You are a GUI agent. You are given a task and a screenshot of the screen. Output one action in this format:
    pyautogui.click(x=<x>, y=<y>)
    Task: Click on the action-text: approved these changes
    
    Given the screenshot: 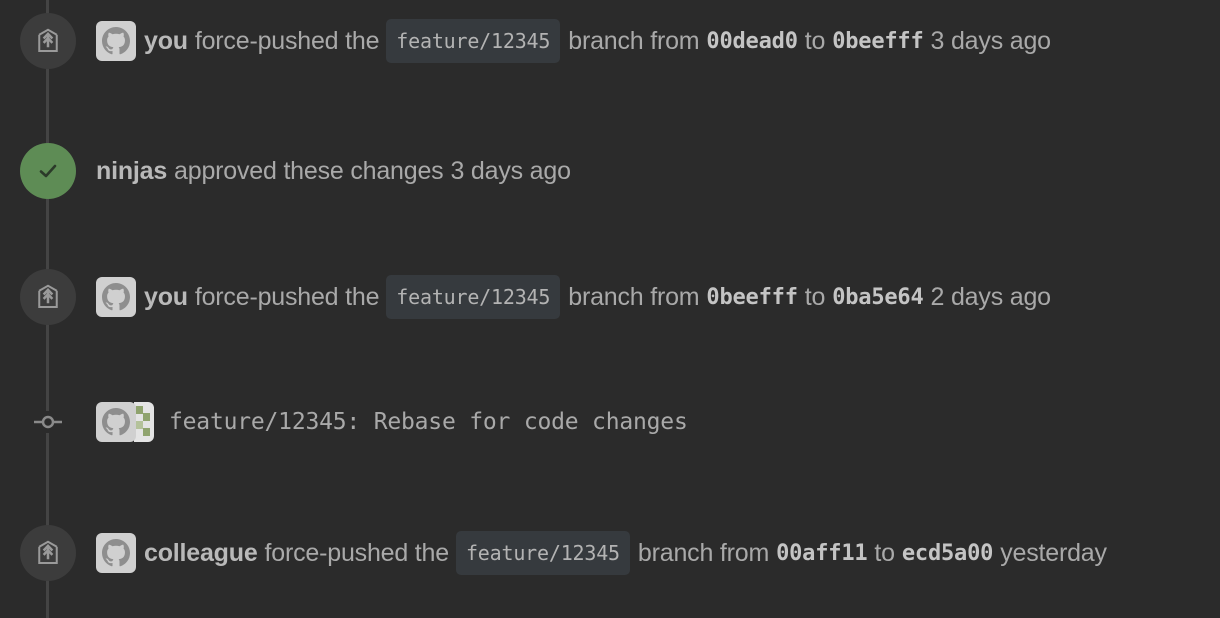 What is the action you would take?
    pyautogui.click(x=309, y=170)
    